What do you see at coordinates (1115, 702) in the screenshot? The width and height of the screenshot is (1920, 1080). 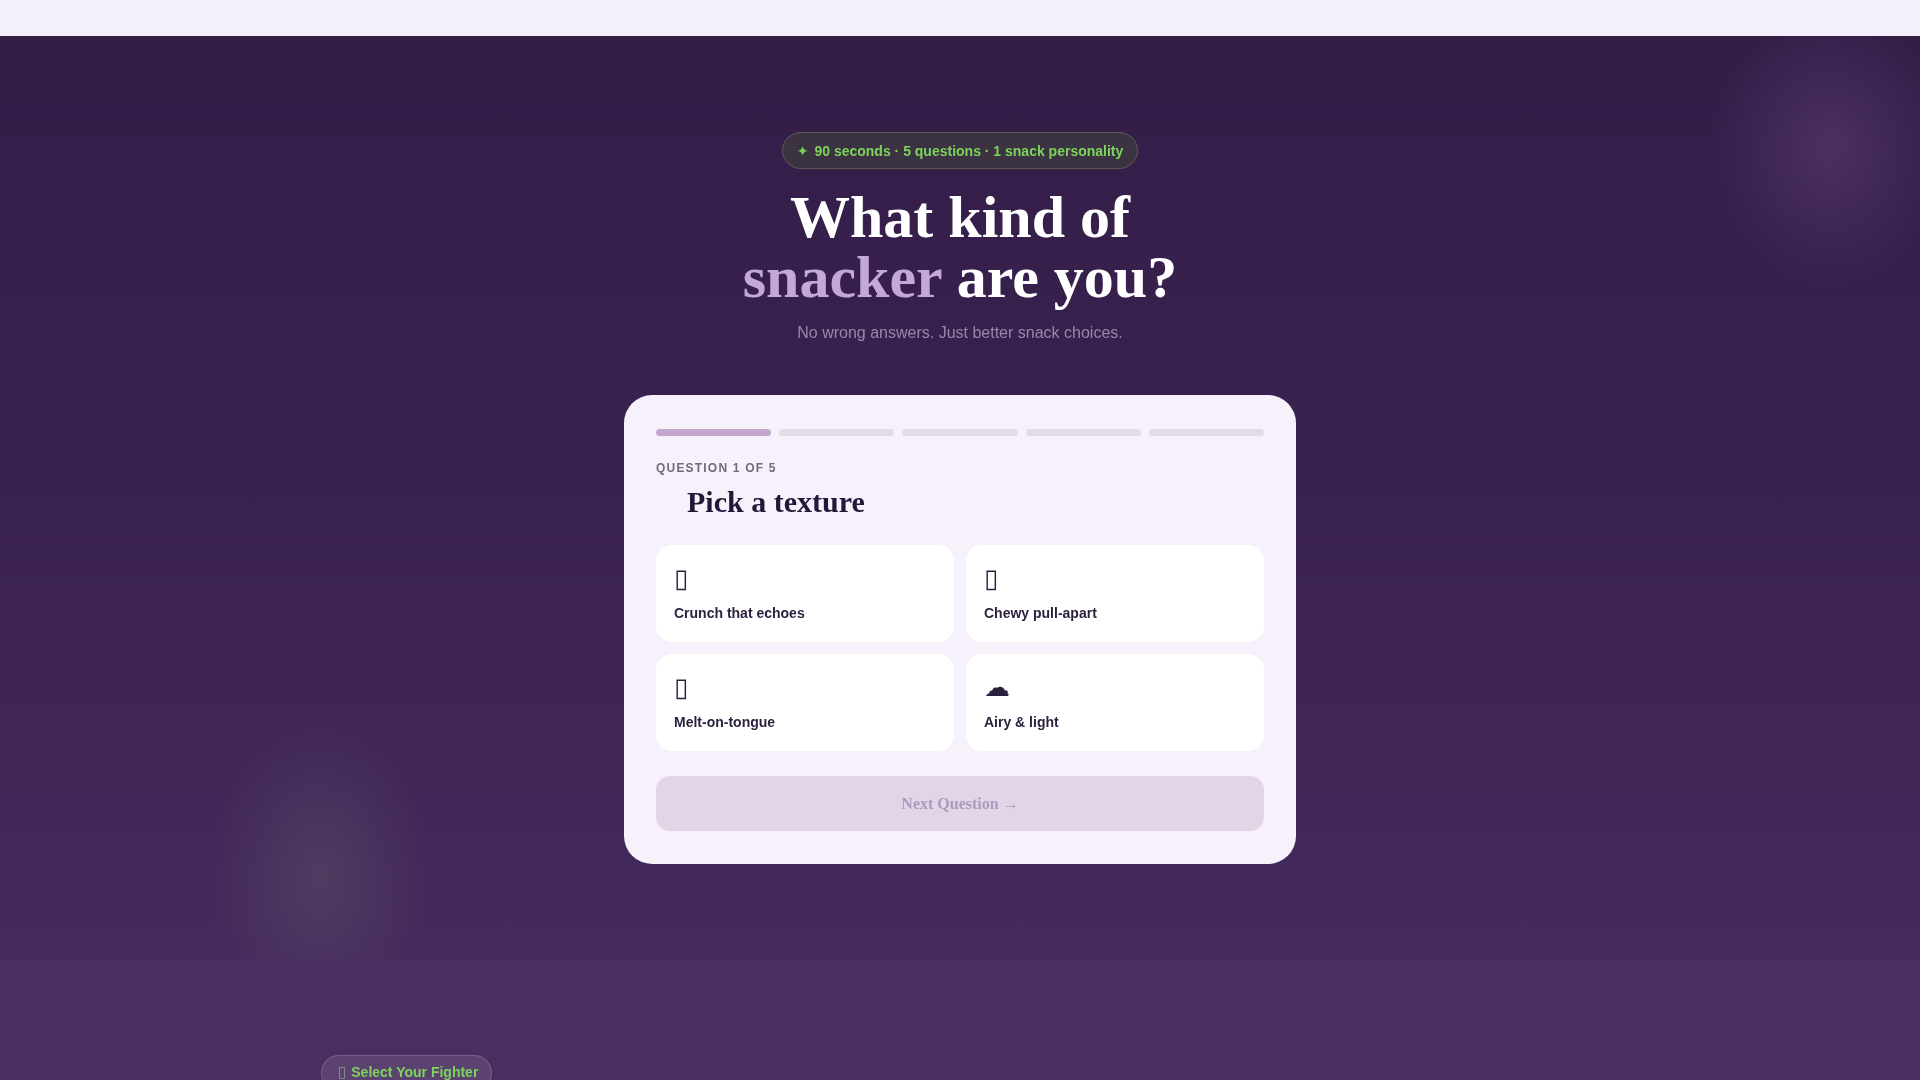 I see `answer-option: ☁ Airy & light` at bounding box center [1115, 702].